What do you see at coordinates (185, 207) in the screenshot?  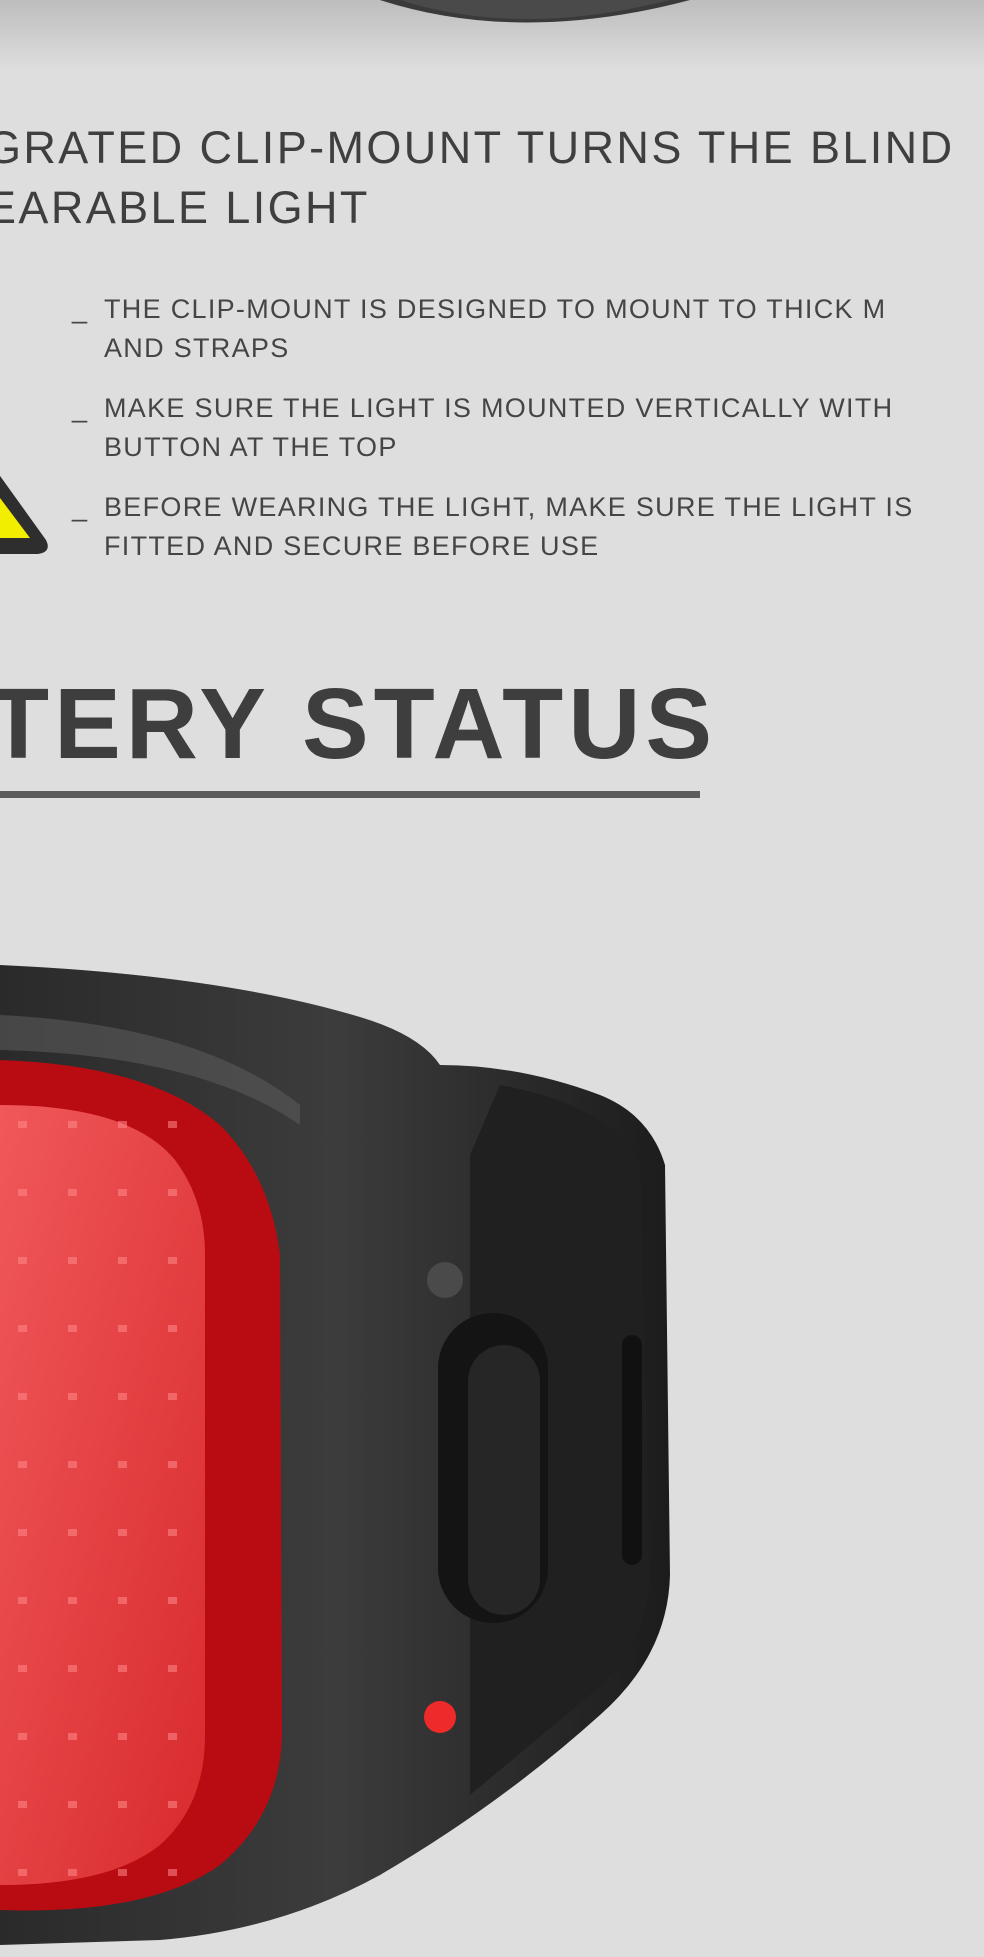 I see `headline-line-2: EARABLE LIGHT` at bounding box center [185, 207].